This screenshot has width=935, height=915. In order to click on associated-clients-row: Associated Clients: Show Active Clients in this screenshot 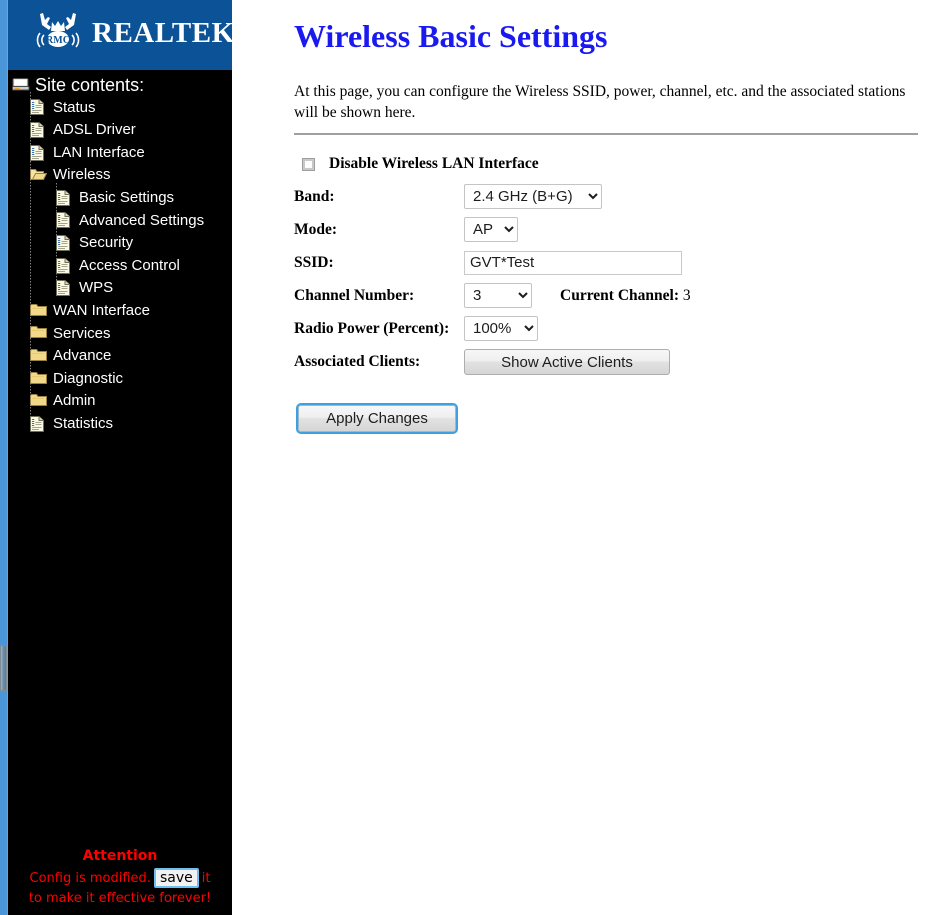, I will do `click(614, 362)`.